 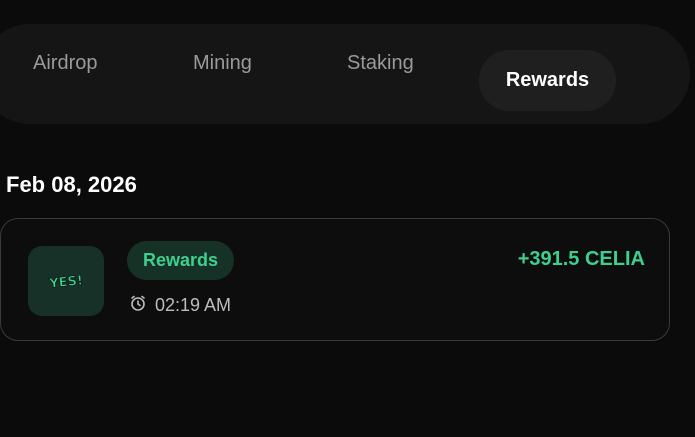 I want to click on transaction-amount: +391.5 CELIA, so click(x=581, y=259).